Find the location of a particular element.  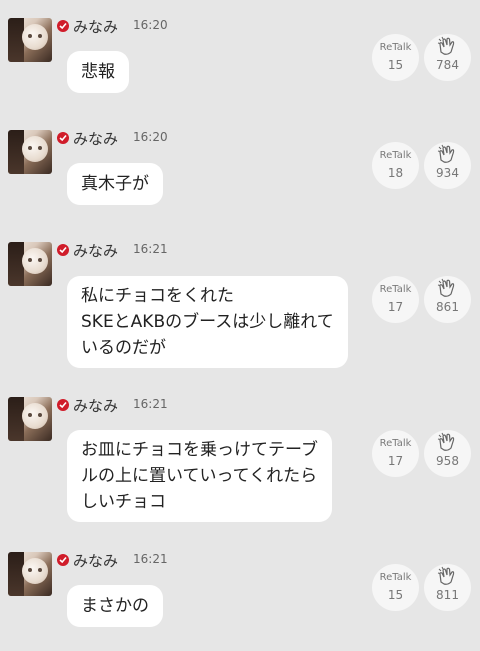

message-line: SKEとAKBのブースは少し離れて is located at coordinates (207, 322).